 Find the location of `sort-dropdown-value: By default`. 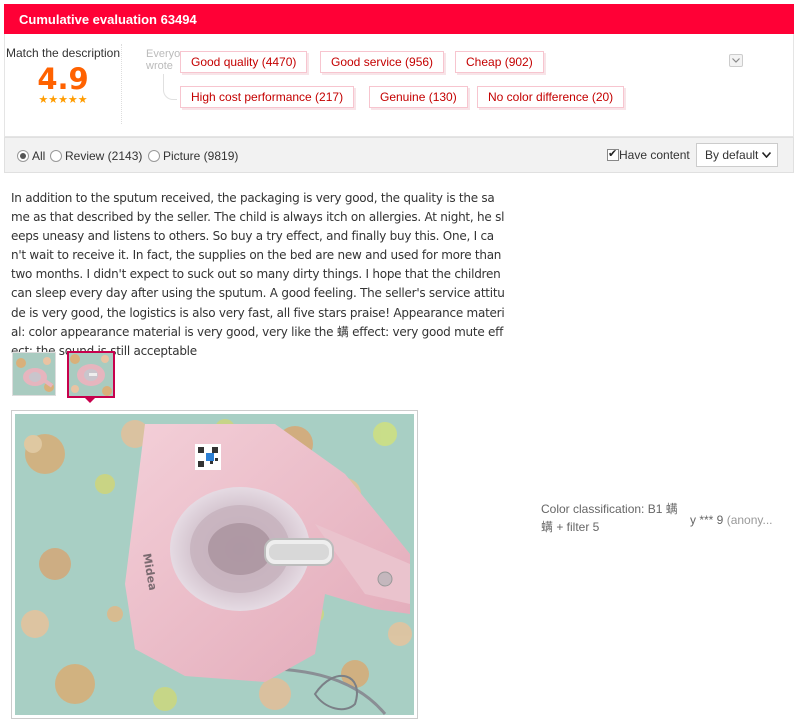

sort-dropdown-value: By default is located at coordinates (732, 155).